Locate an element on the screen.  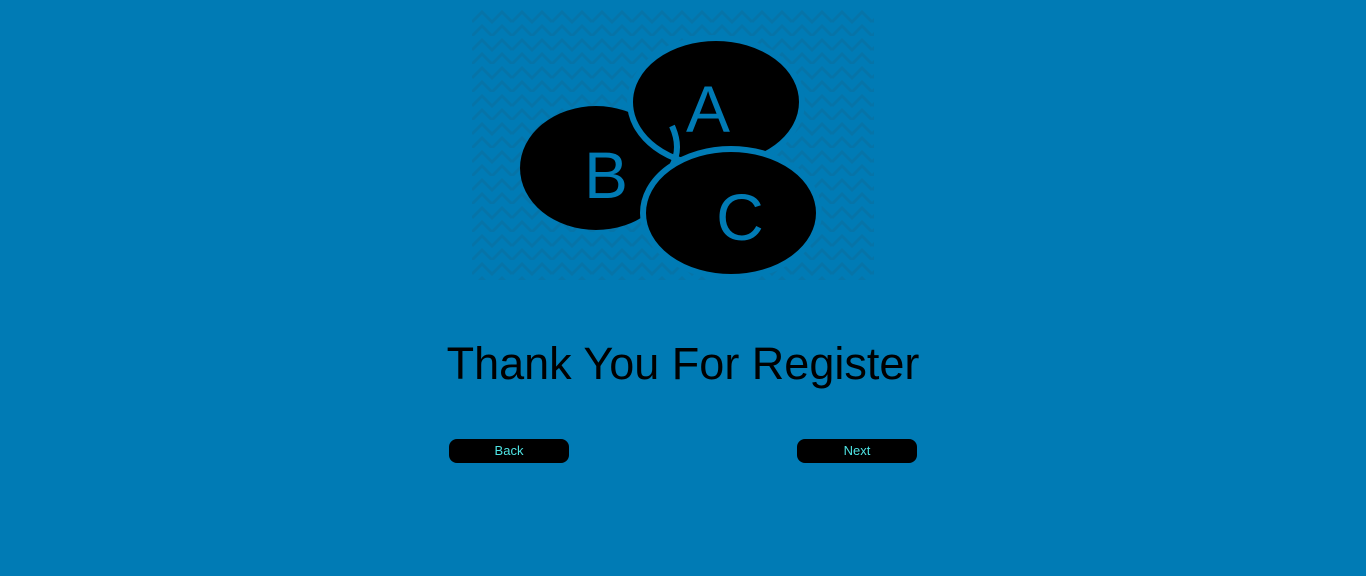
abc-logo: A B C is located at coordinates (673, 144).